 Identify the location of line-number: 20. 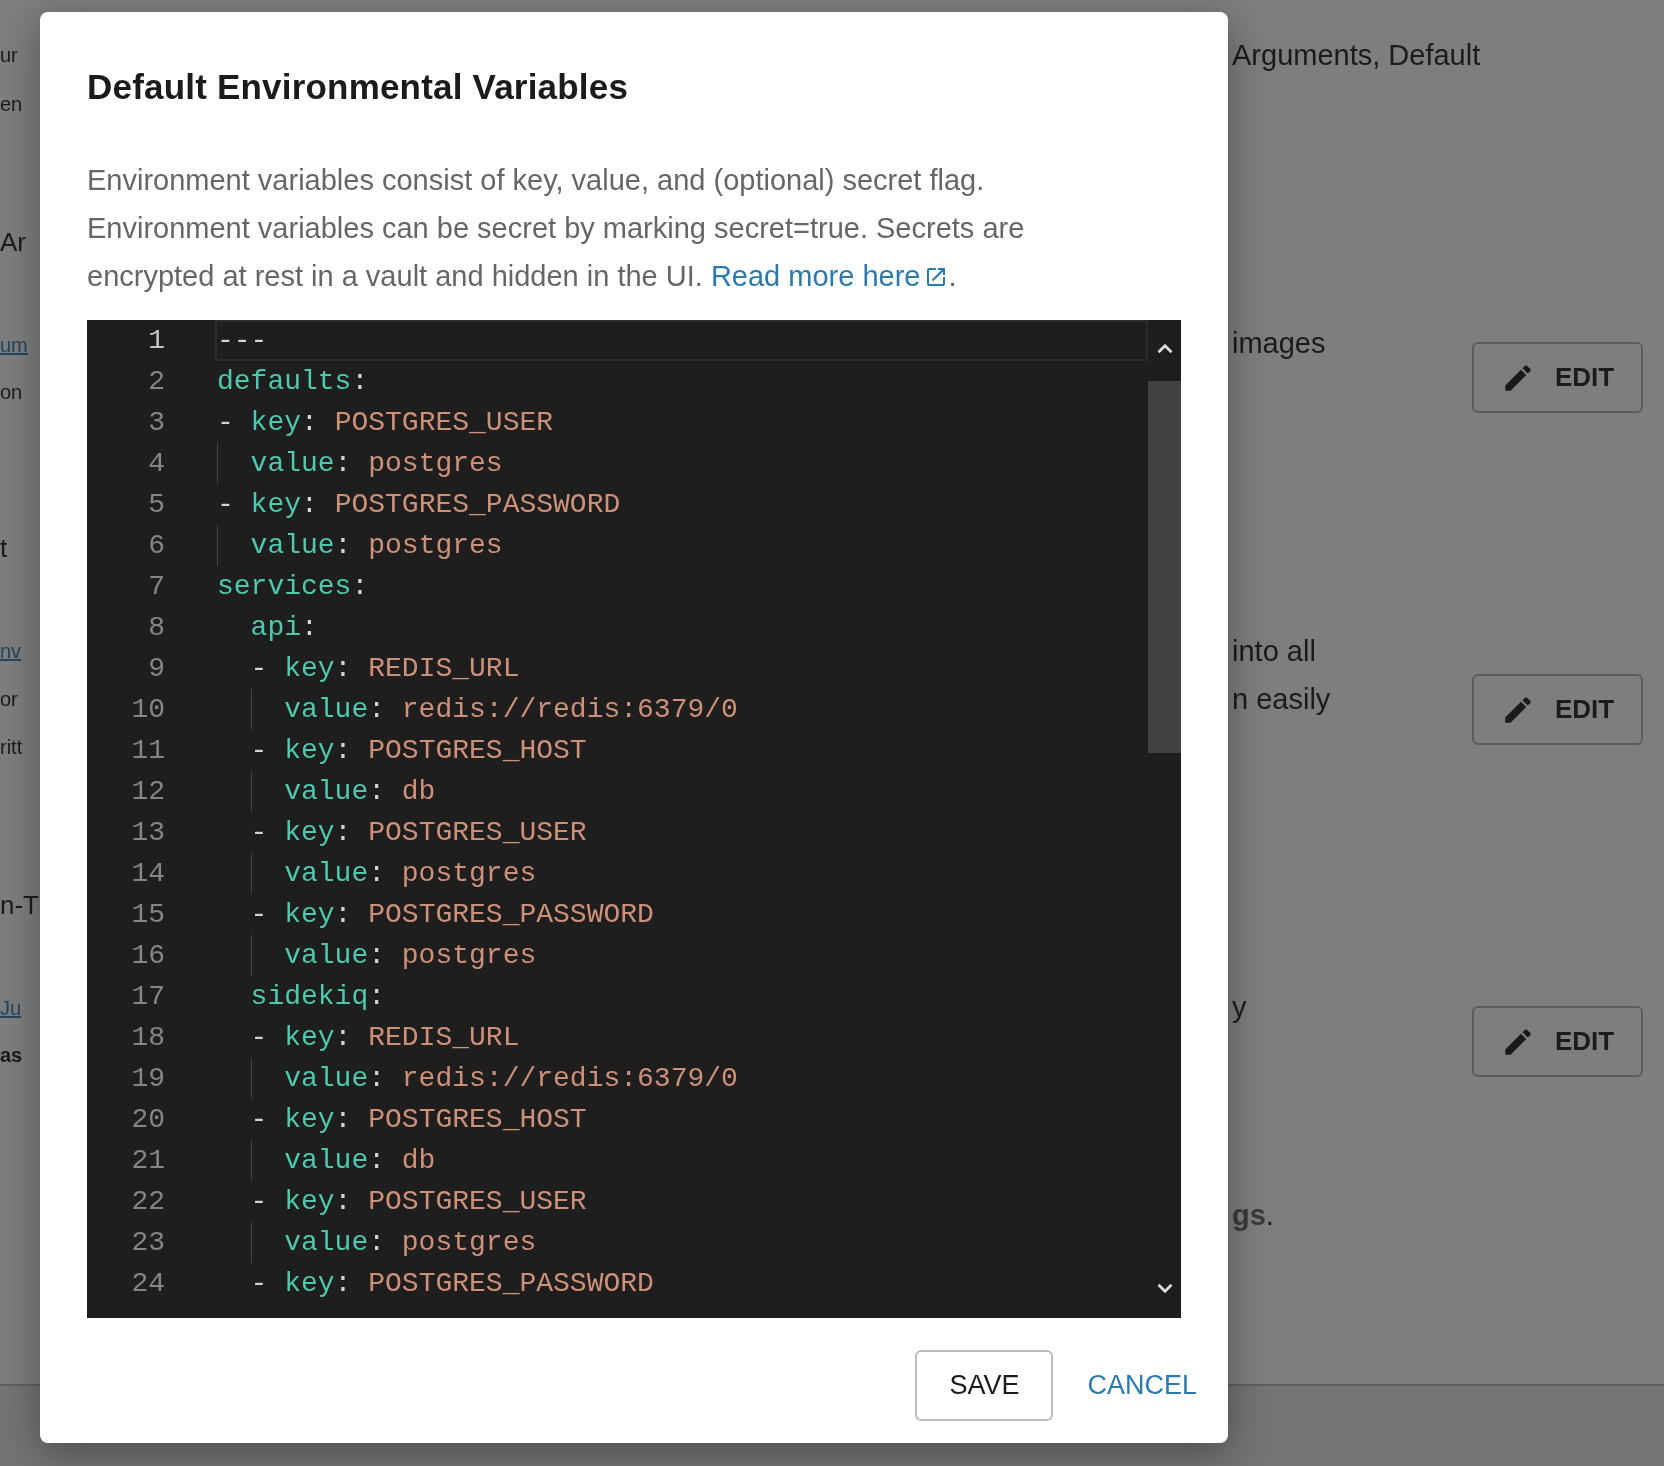
(147, 1120).